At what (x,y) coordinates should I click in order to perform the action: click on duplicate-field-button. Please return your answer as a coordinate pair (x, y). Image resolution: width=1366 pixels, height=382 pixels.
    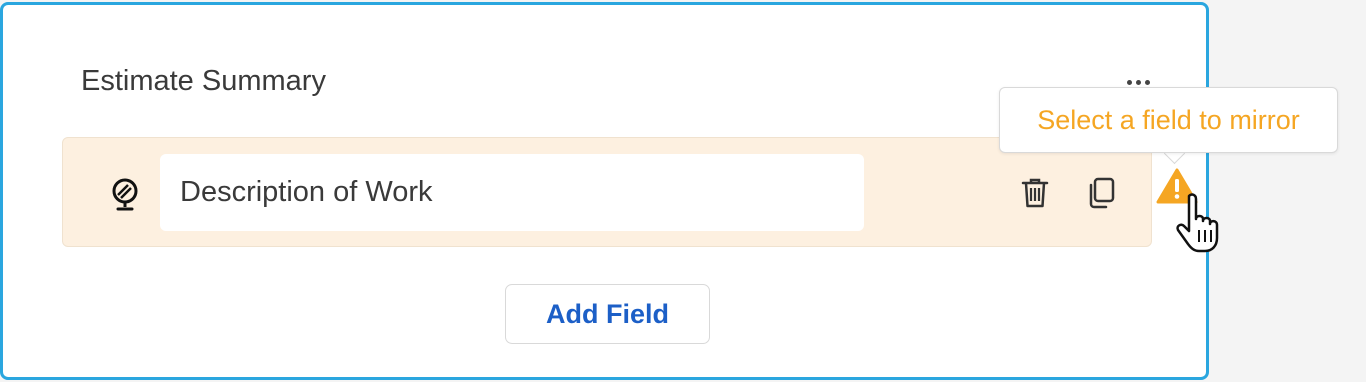
    Looking at the image, I should click on (1101, 193).